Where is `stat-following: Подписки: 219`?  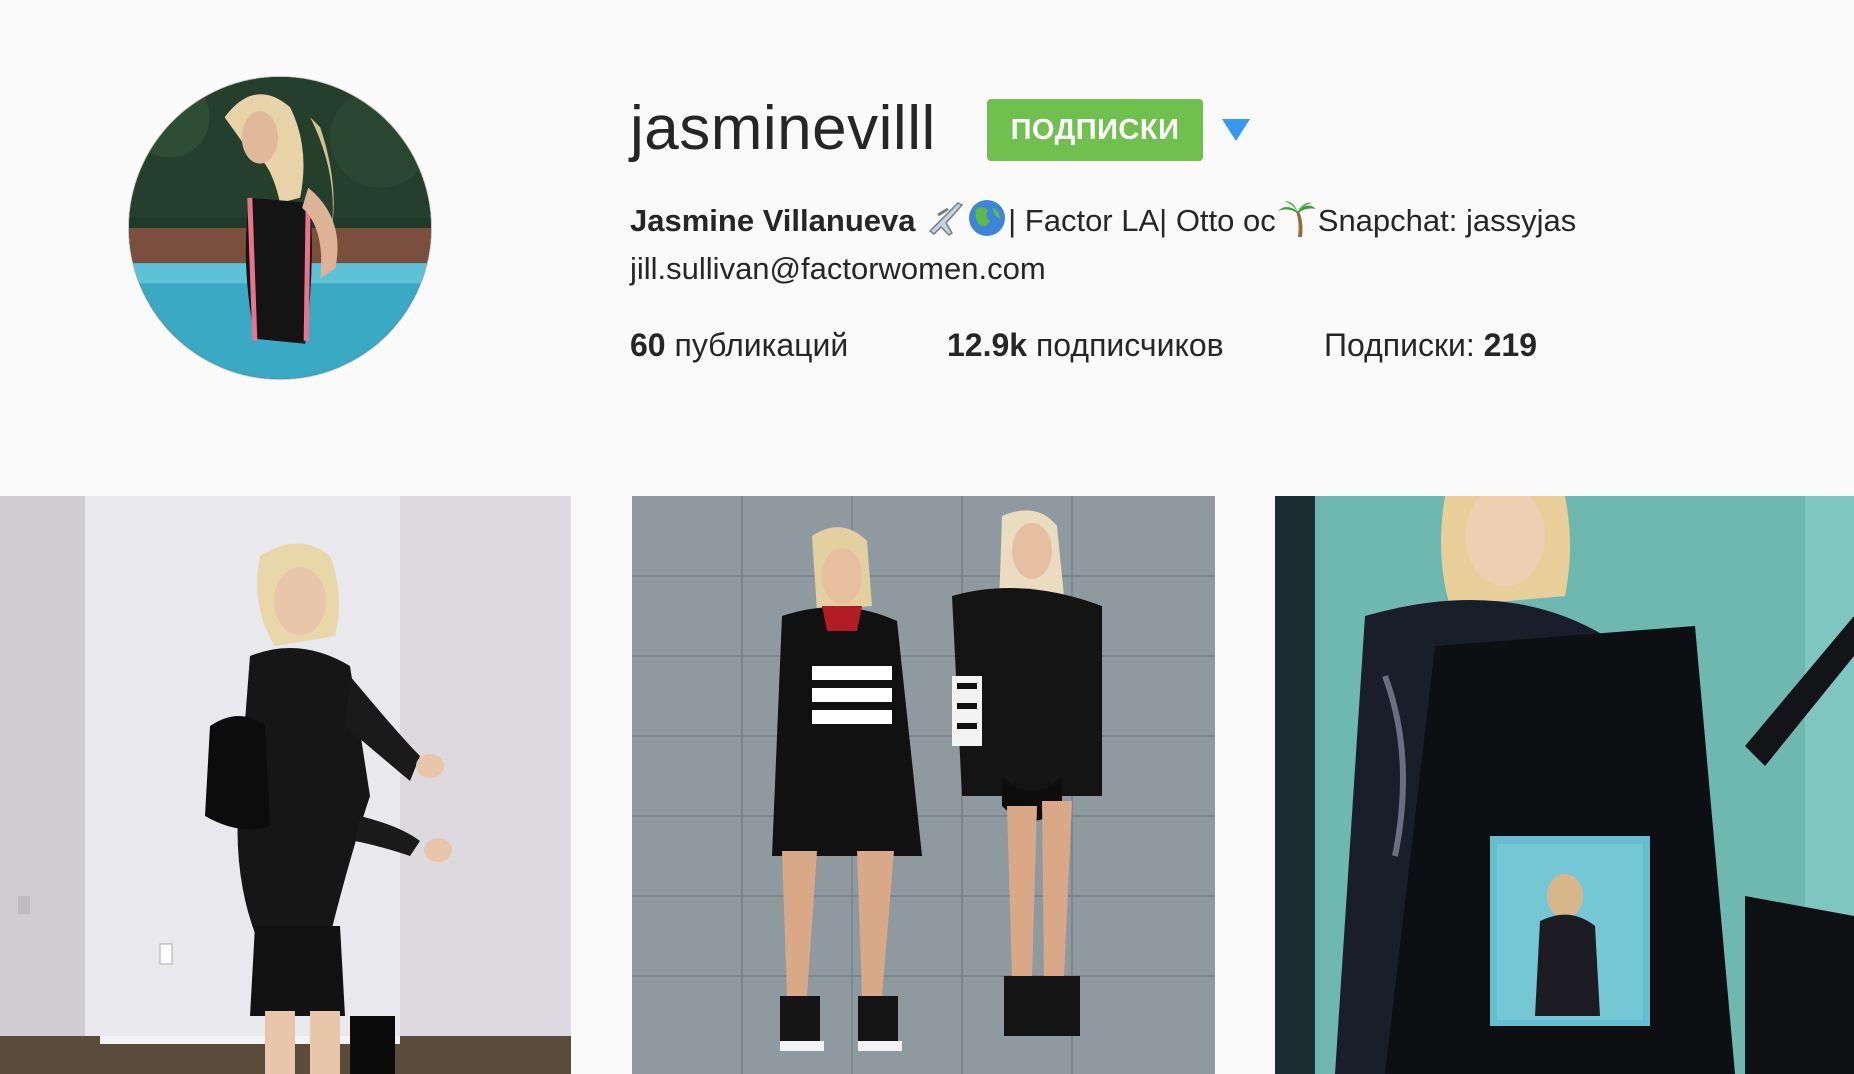
stat-following: Подписки: 219 is located at coordinates (1430, 345).